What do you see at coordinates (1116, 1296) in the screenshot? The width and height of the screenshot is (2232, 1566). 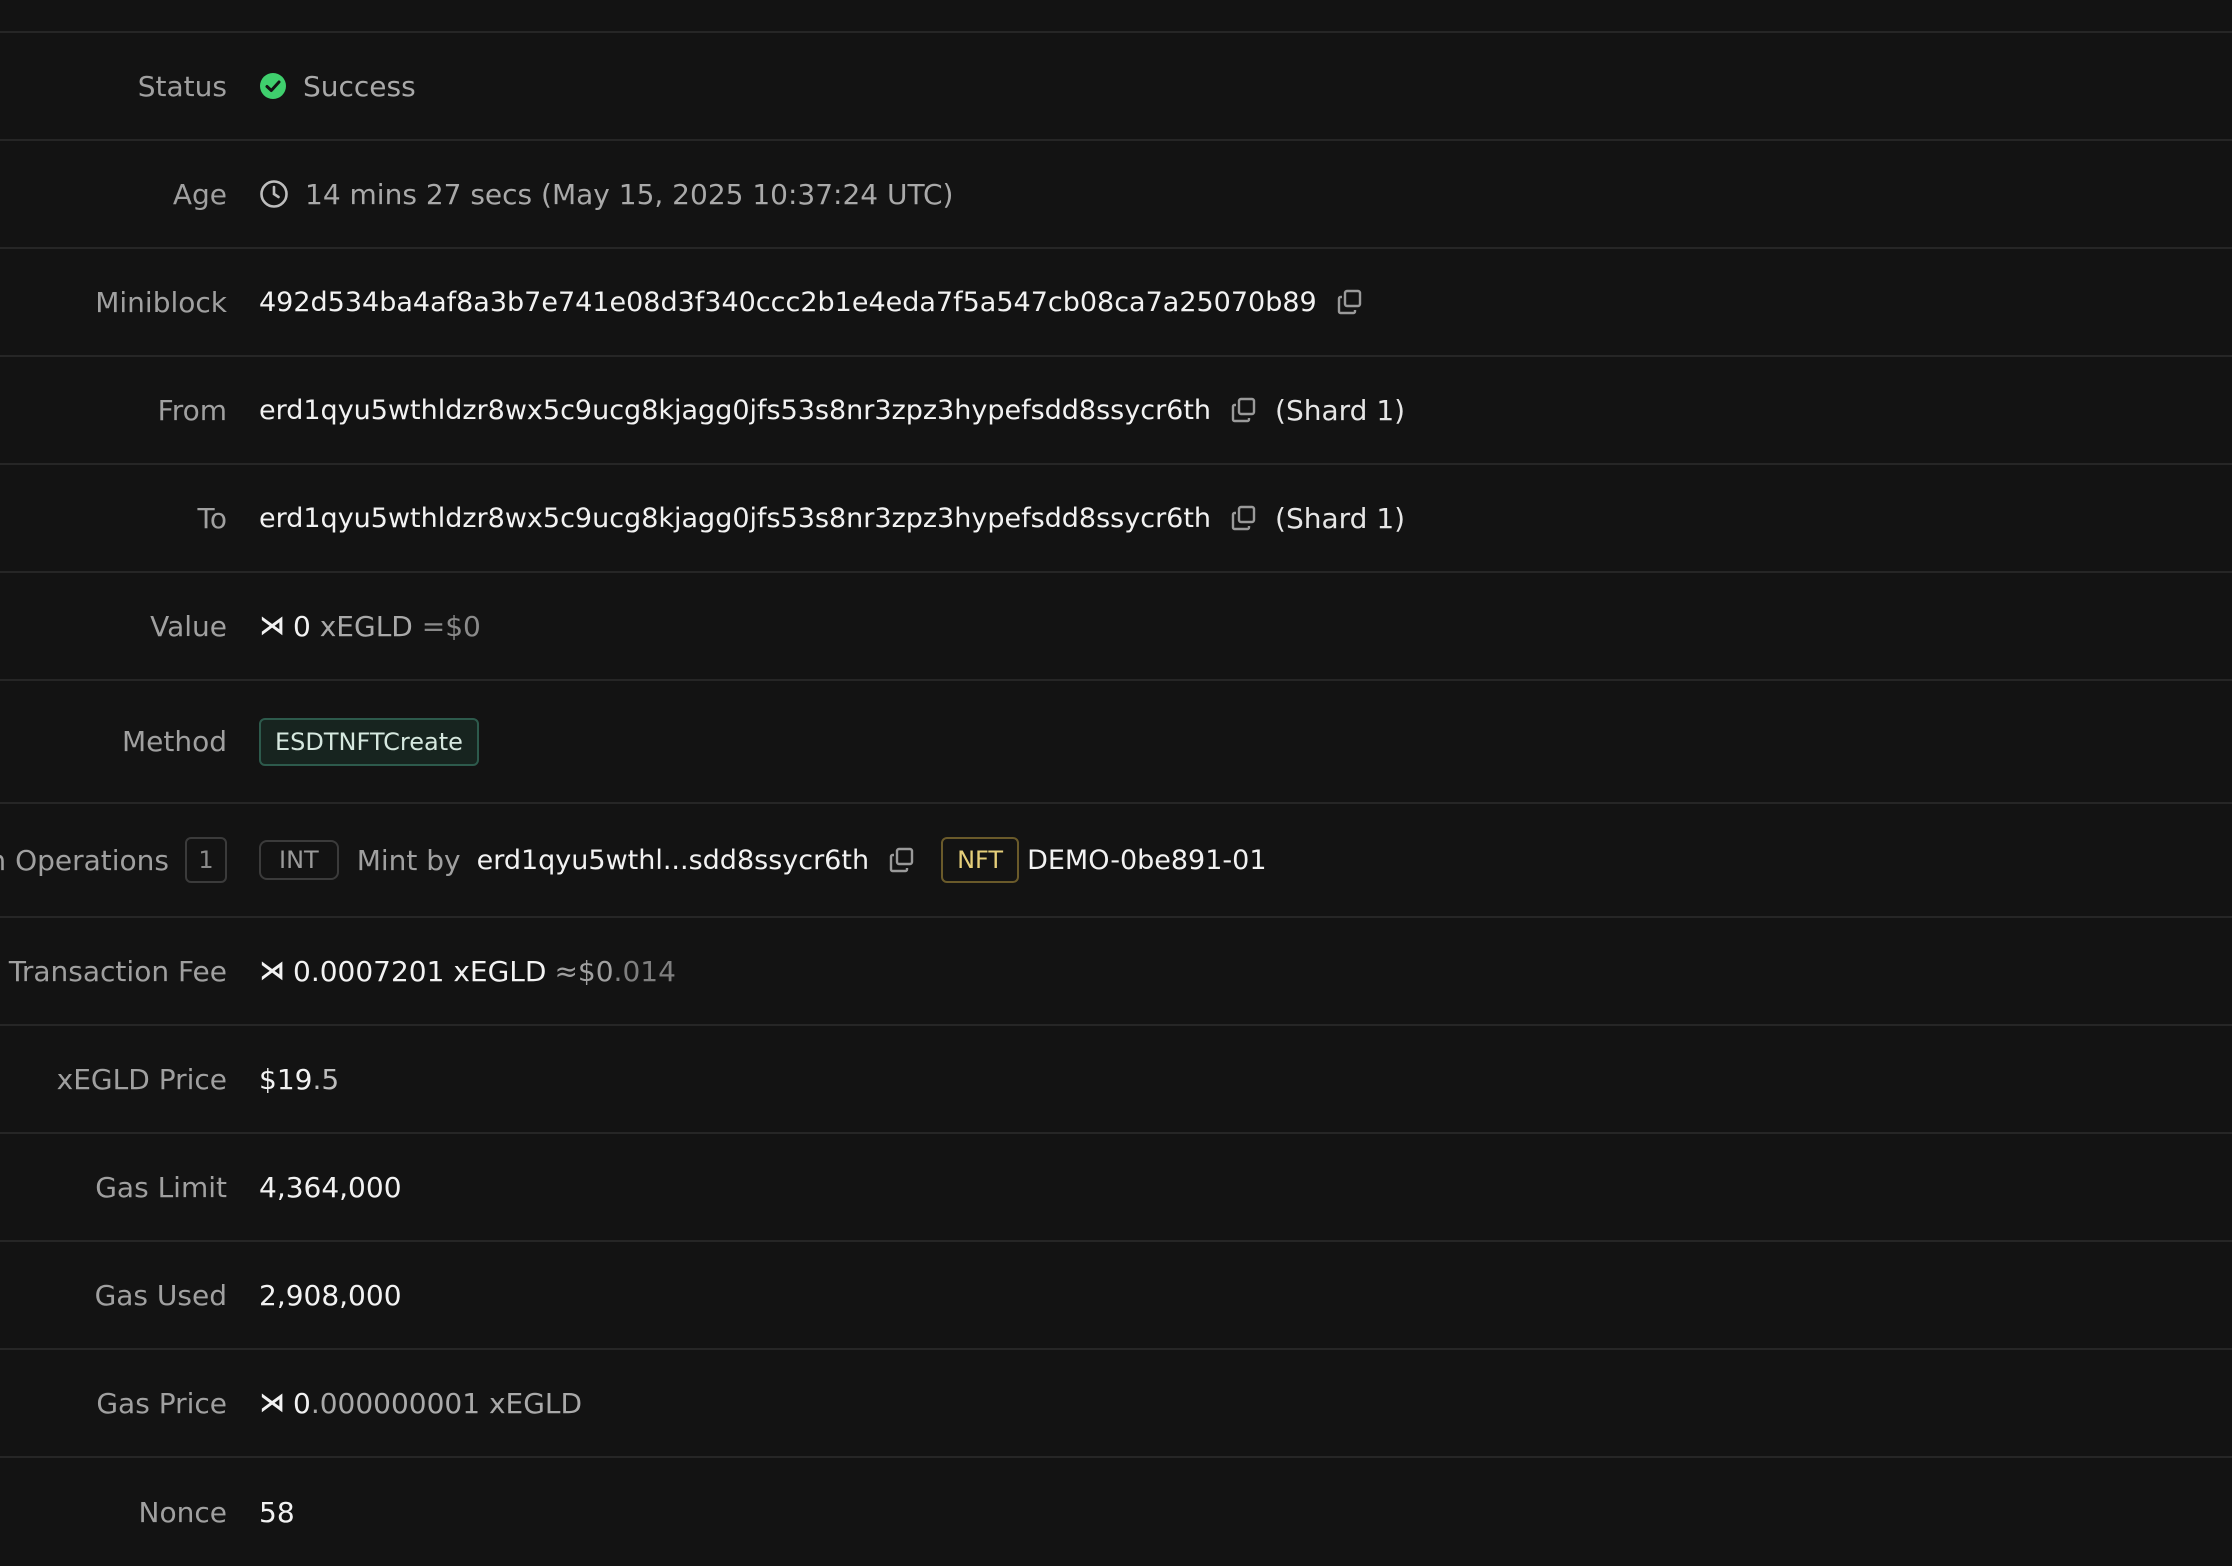 I see `gas-used-row: Gas Used 2,908,000` at bounding box center [1116, 1296].